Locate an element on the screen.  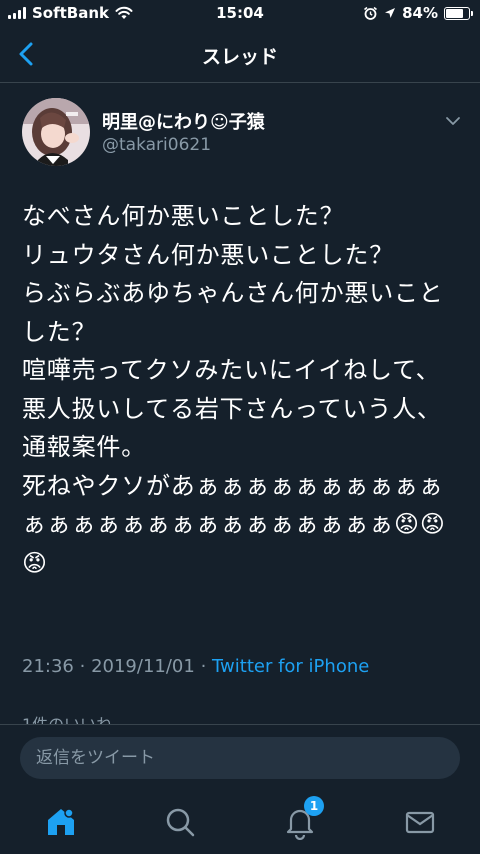
mail-icon is located at coordinates (420, 822).